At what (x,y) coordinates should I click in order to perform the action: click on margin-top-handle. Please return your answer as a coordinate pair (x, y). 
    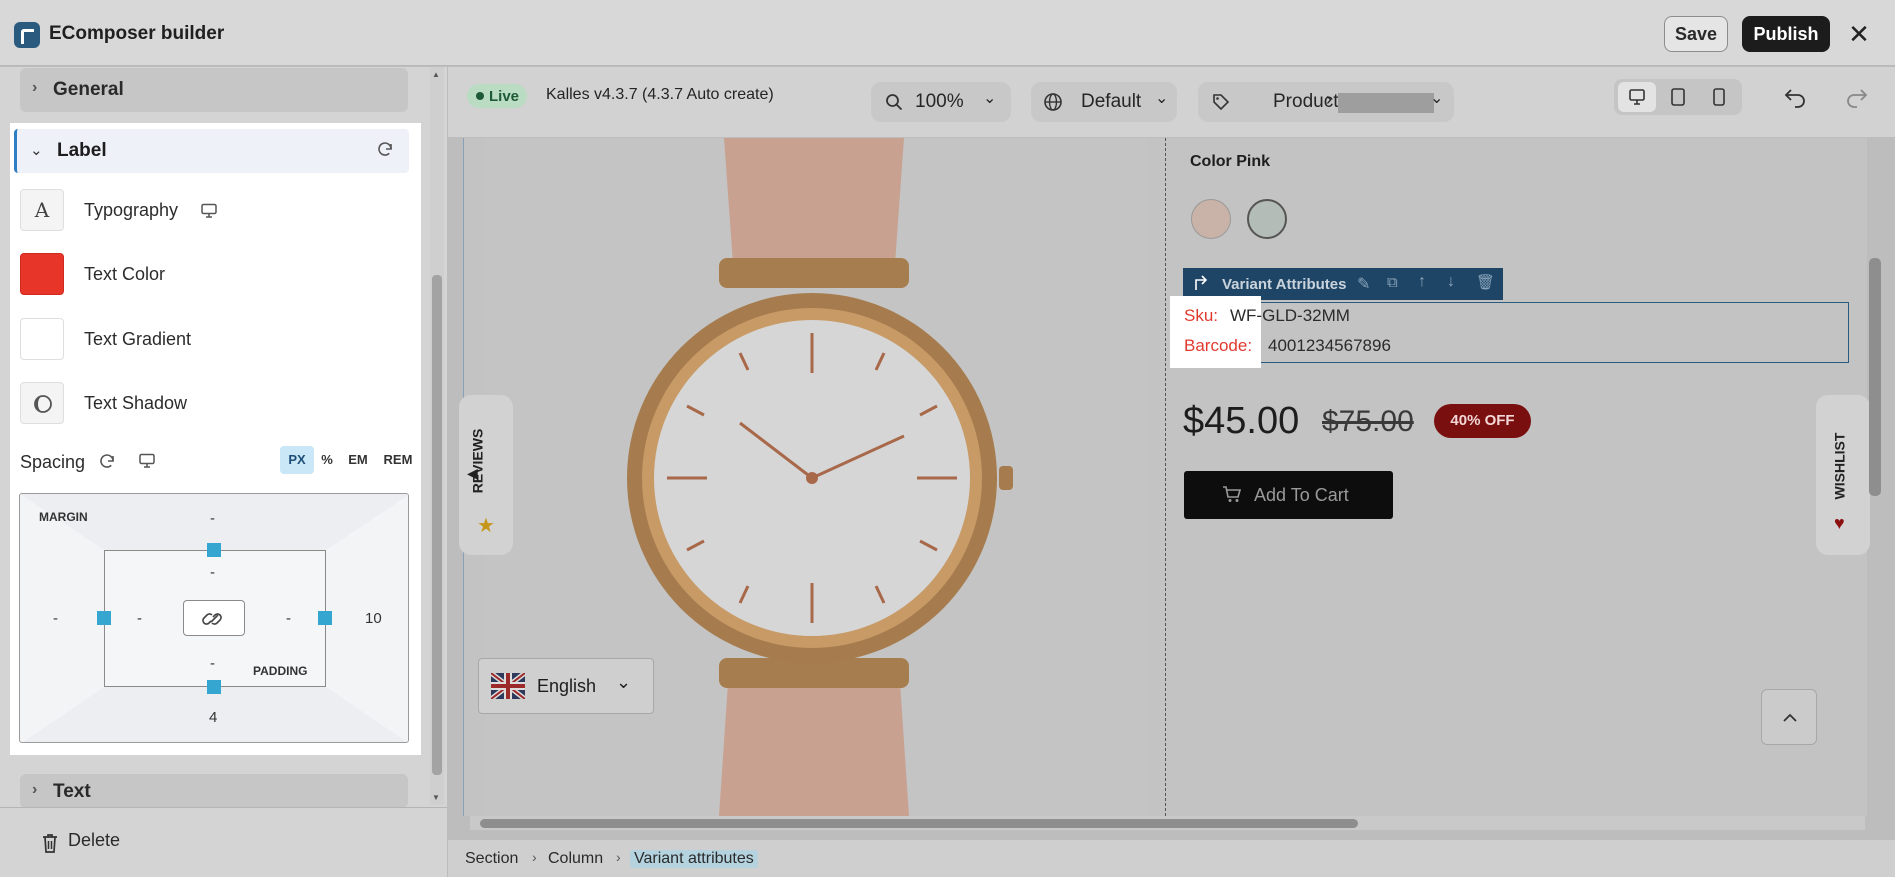
    Looking at the image, I should click on (214, 550).